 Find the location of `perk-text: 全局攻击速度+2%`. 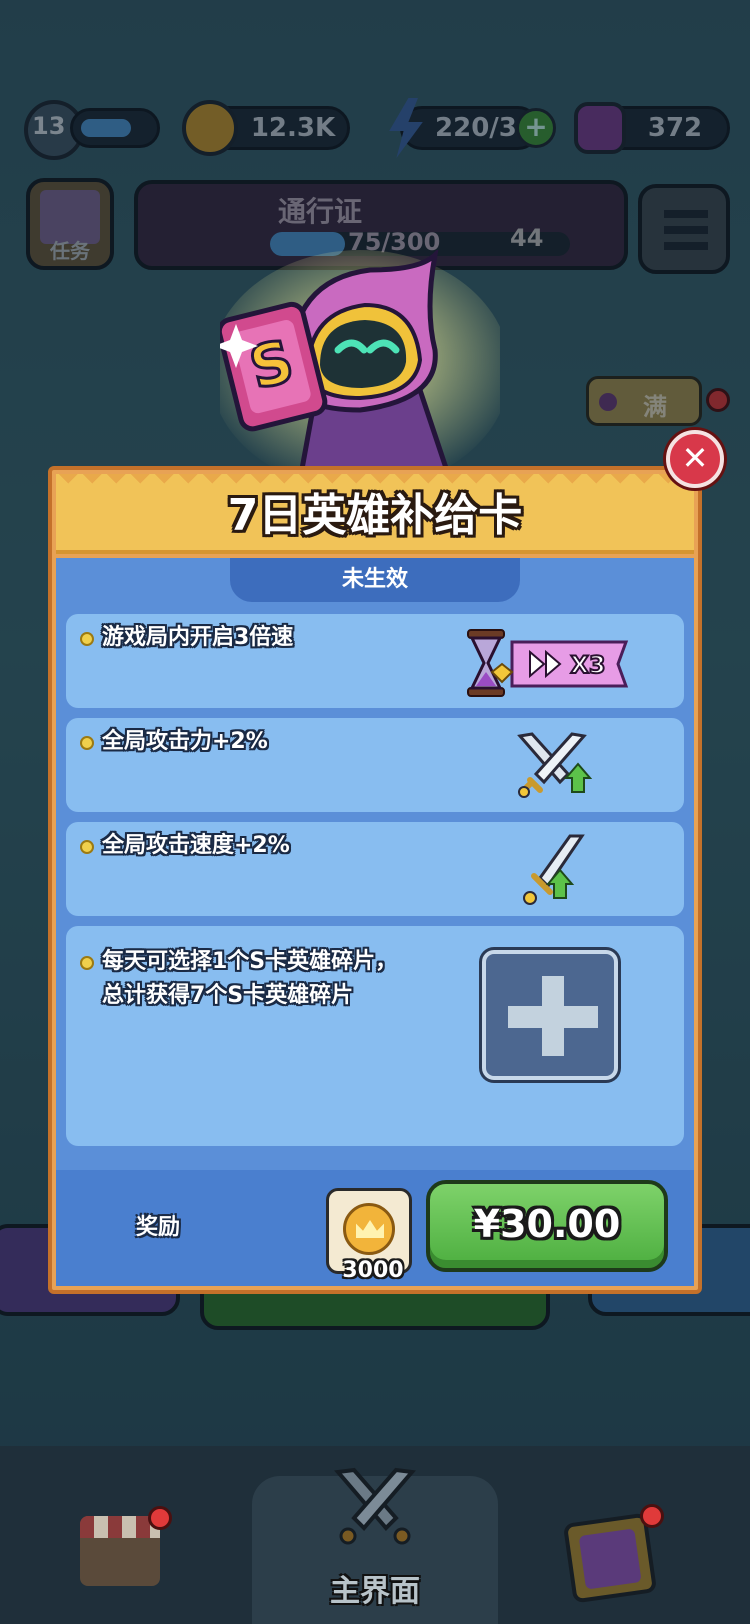

perk-text: 全局攻击速度+2% is located at coordinates (196, 845).